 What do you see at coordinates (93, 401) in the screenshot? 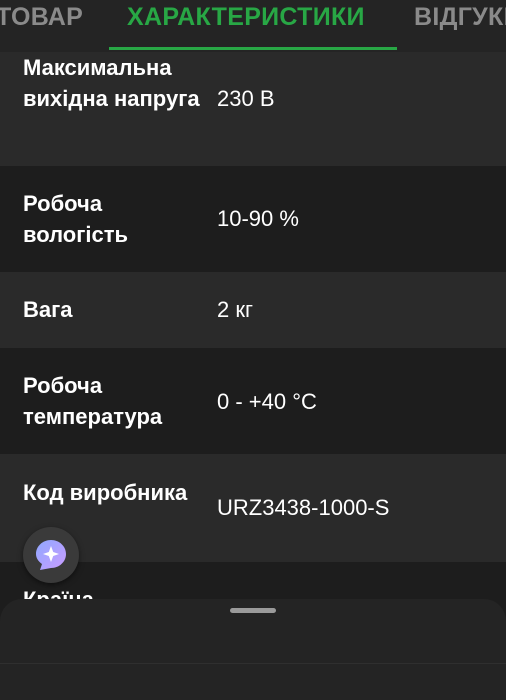
I see `spec-name: Робоча температура` at bounding box center [93, 401].